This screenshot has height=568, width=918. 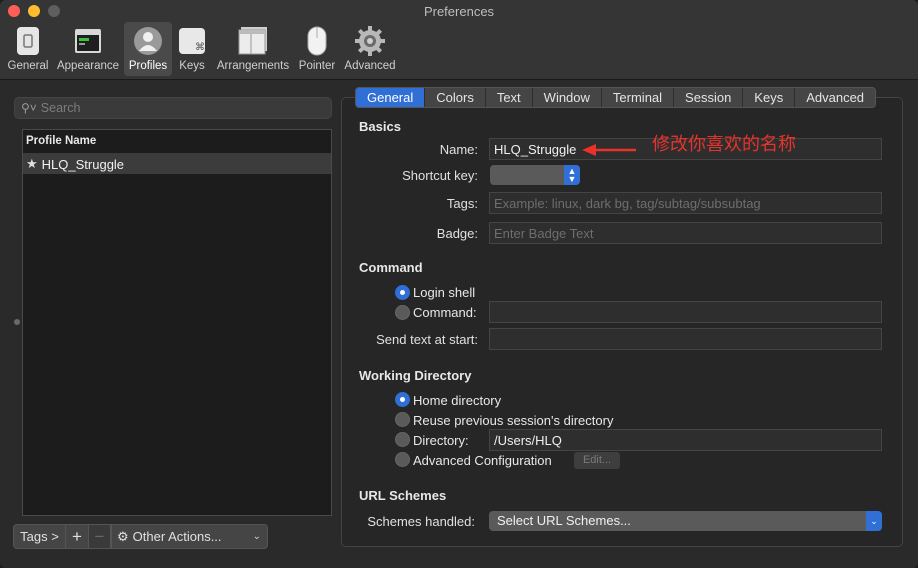 I want to click on keys-icon: ⌘, so click(x=192, y=41).